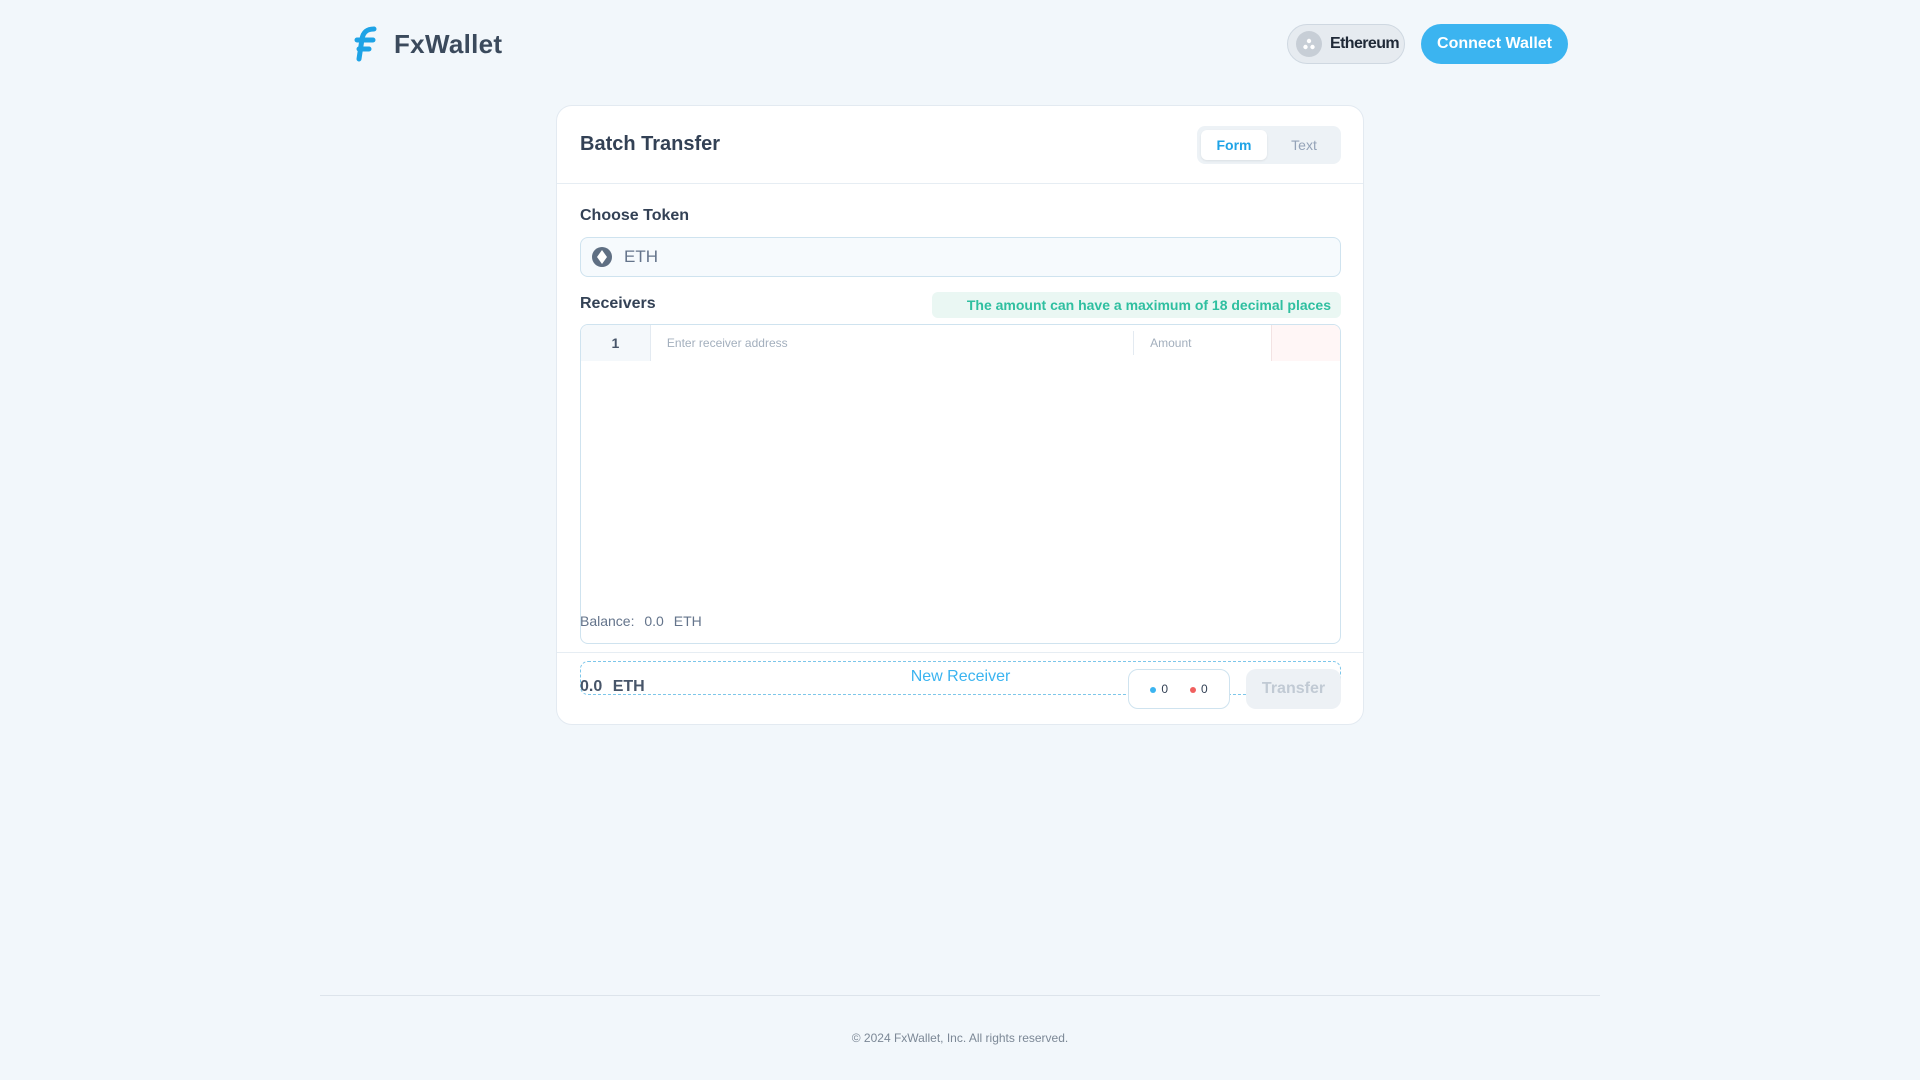  I want to click on row-index: 1, so click(616, 343).